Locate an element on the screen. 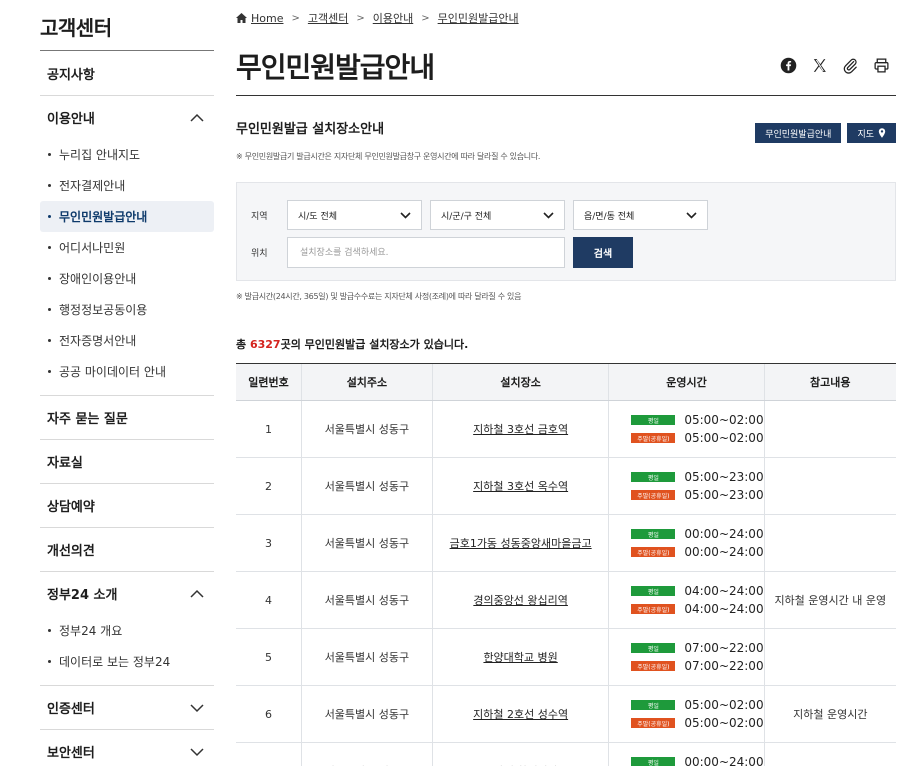 The height and width of the screenshot is (766, 905). cell-no: 1 is located at coordinates (269, 429).